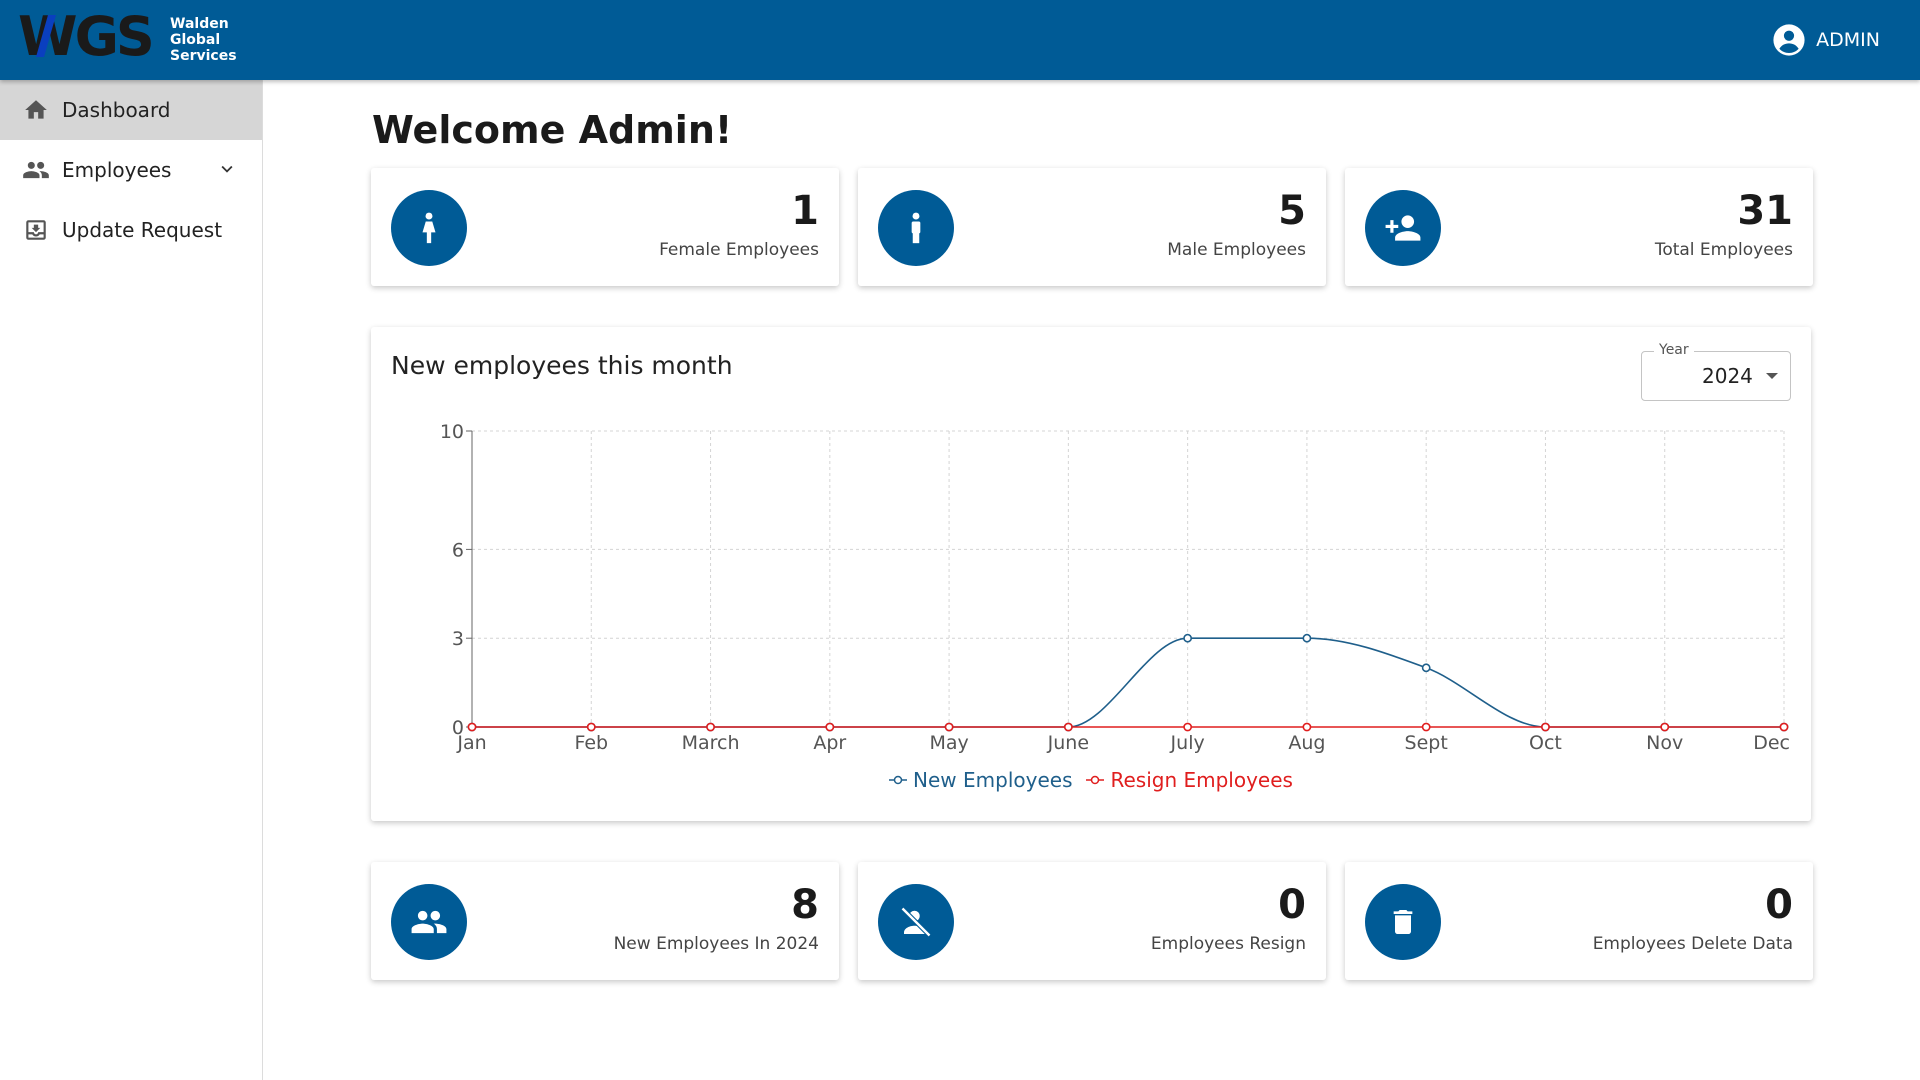 This screenshot has width=1920, height=1080. What do you see at coordinates (452, 432) in the screenshot?
I see `y-tick-label: 10` at bounding box center [452, 432].